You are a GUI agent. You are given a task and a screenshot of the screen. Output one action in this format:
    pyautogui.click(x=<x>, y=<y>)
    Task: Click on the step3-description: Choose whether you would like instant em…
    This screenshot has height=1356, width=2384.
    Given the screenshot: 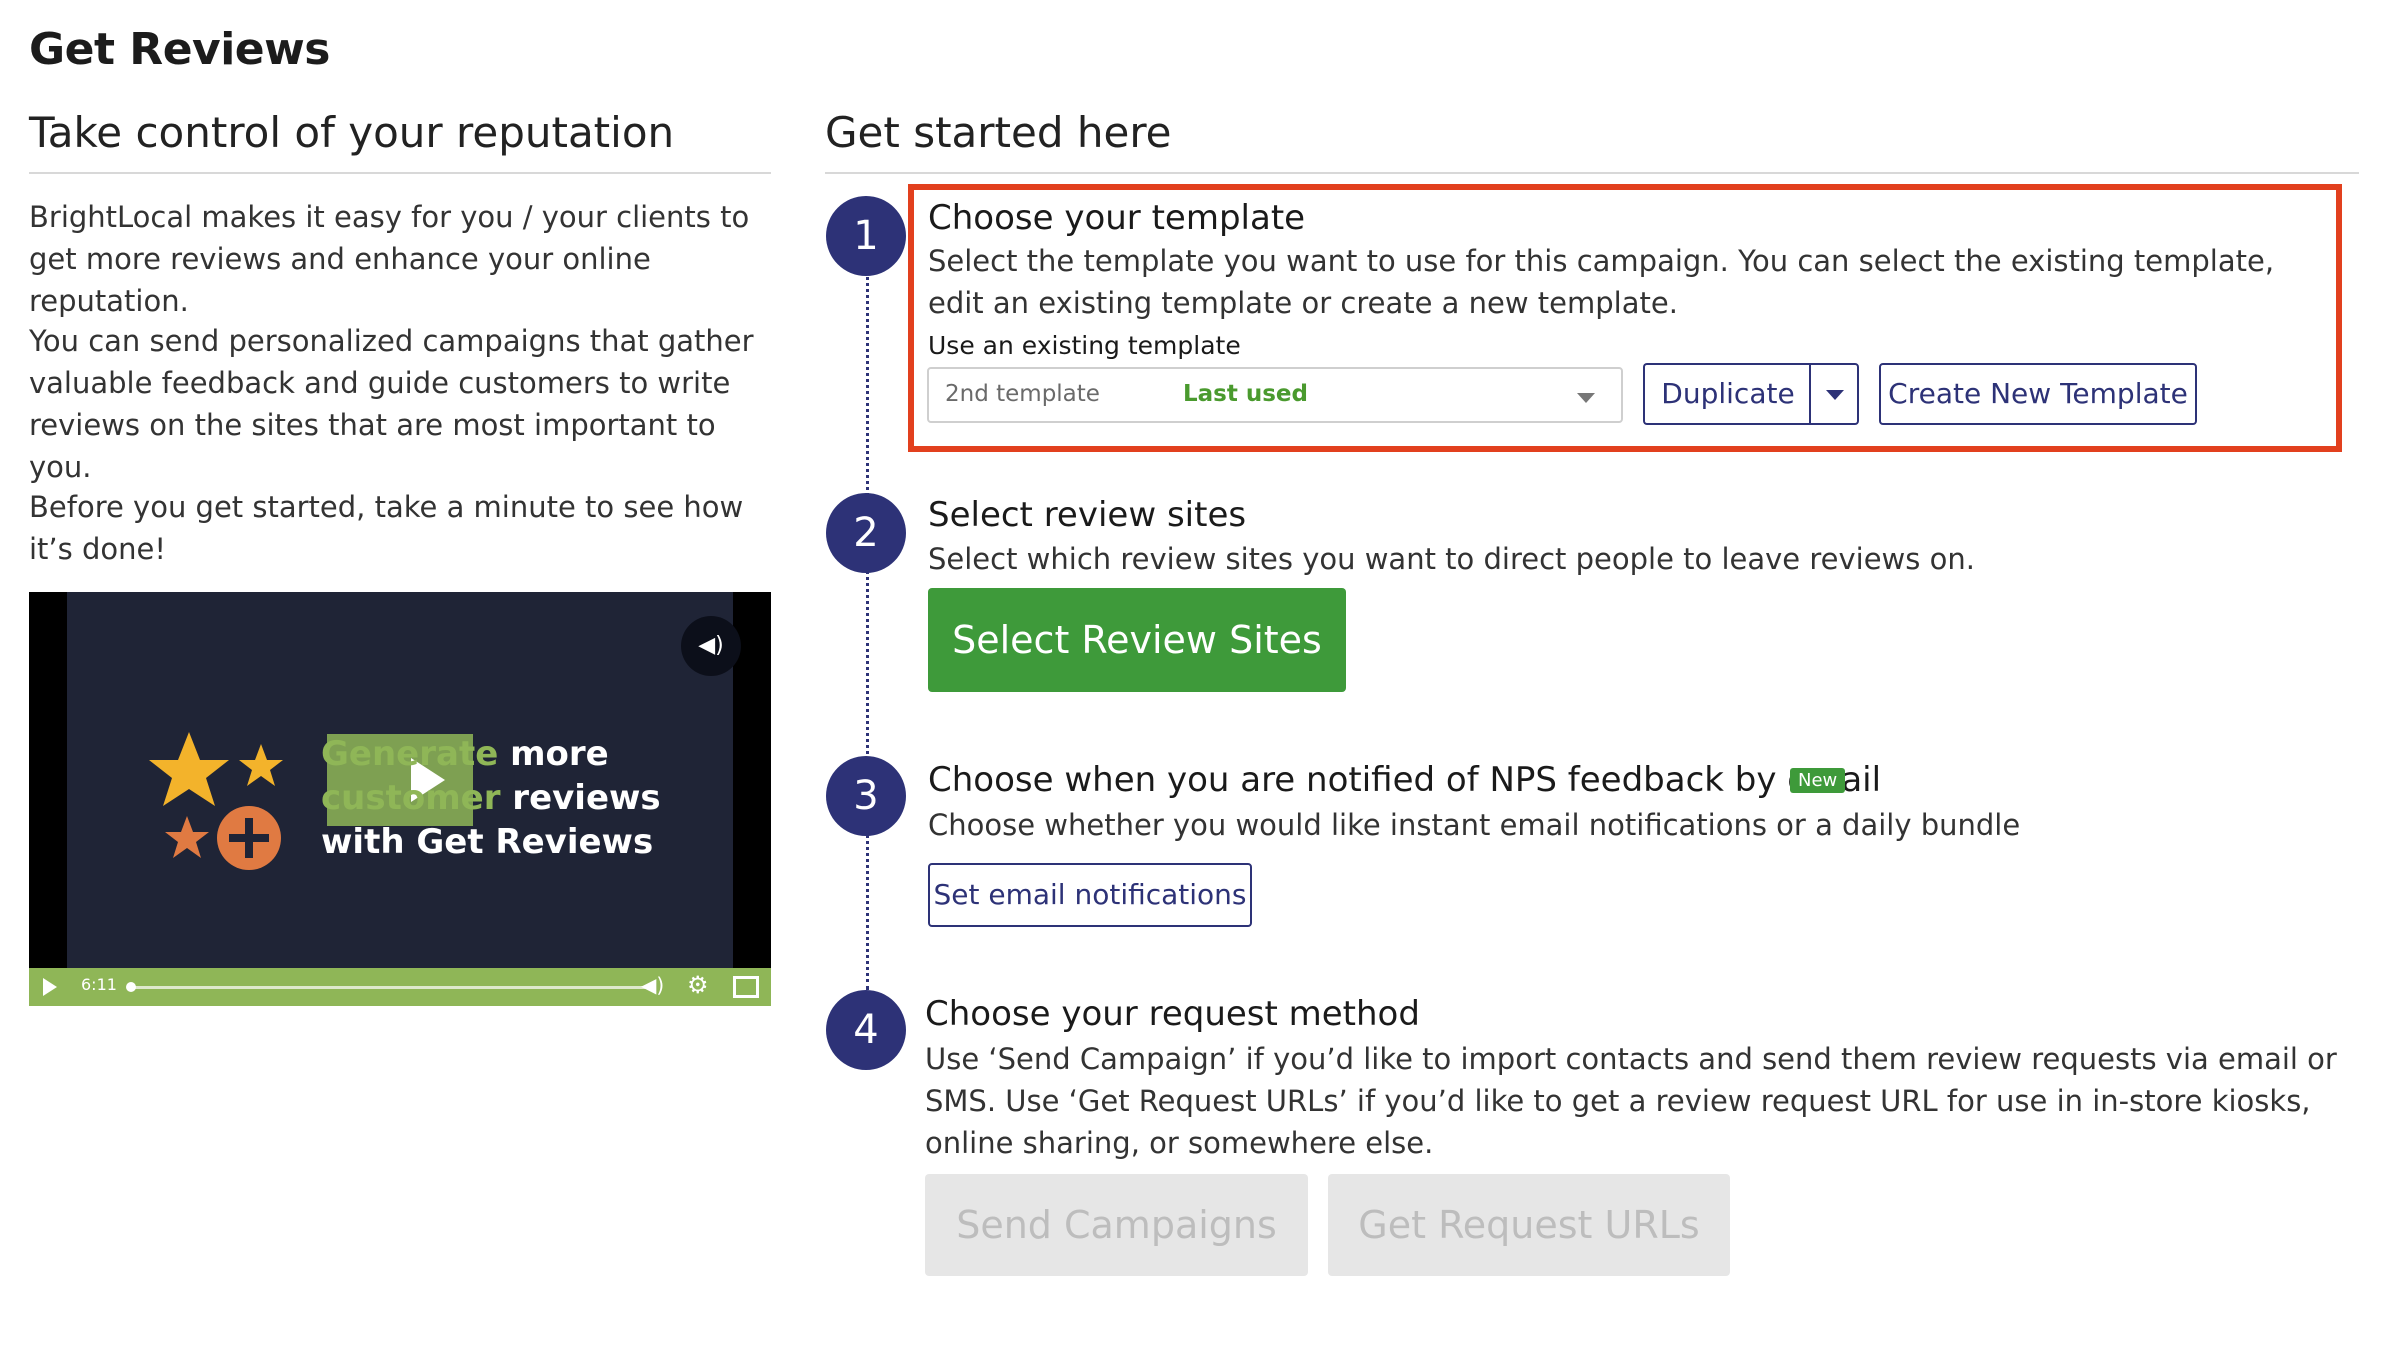 What is the action you would take?
    pyautogui.click(x=1474, y=825)
    